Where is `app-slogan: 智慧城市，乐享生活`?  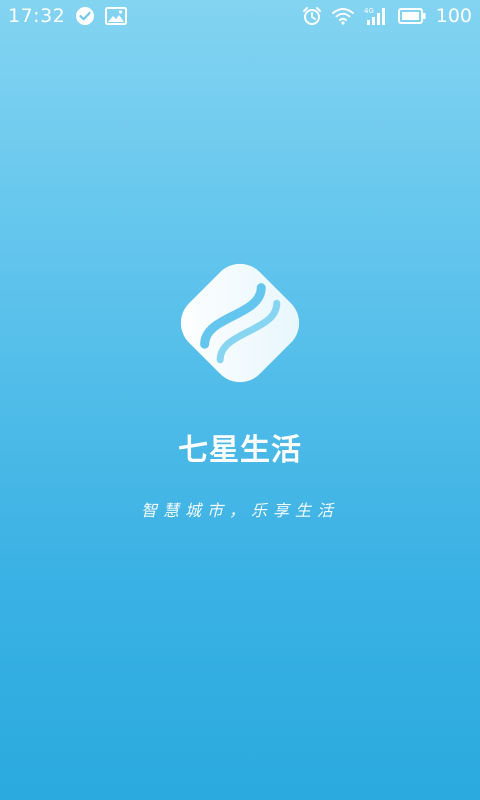
app-slogan: 智慧城市，乐享生活 is located at coordinates (239, 510).